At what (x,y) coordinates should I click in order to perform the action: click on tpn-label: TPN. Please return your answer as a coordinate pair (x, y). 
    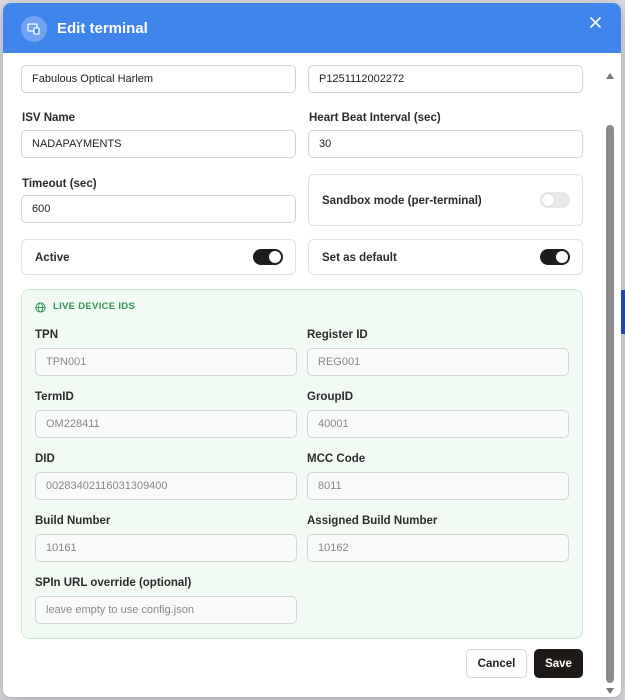
    Looking at the image, I should click on (46, 335).